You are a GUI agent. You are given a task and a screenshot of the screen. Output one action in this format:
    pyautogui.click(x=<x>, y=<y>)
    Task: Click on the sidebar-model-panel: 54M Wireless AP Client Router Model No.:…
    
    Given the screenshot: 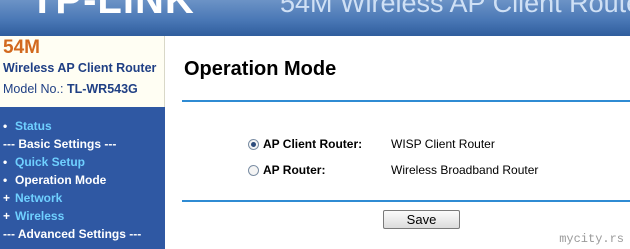 What is the action you would take?
    pyautogui.click(x=82, y=71)
    